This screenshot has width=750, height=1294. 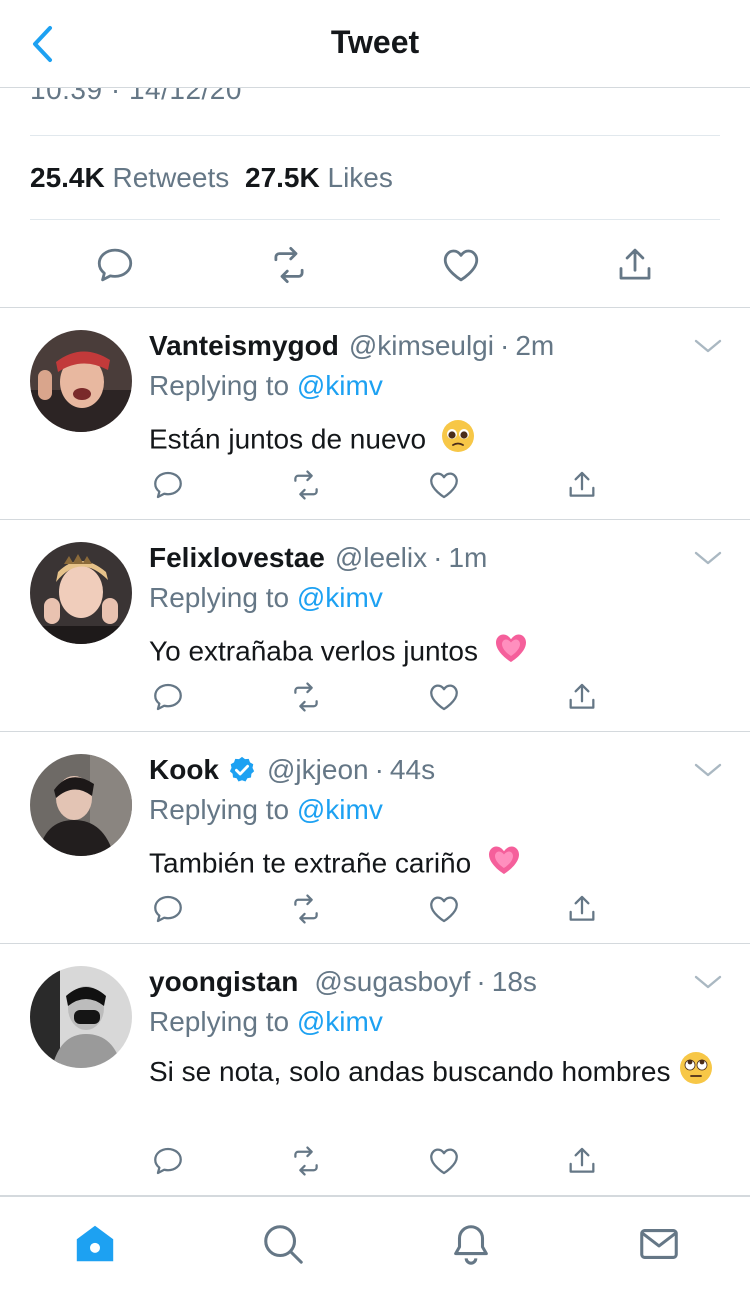 I want to click on display-name: Kook, so click(x=184, y=770).